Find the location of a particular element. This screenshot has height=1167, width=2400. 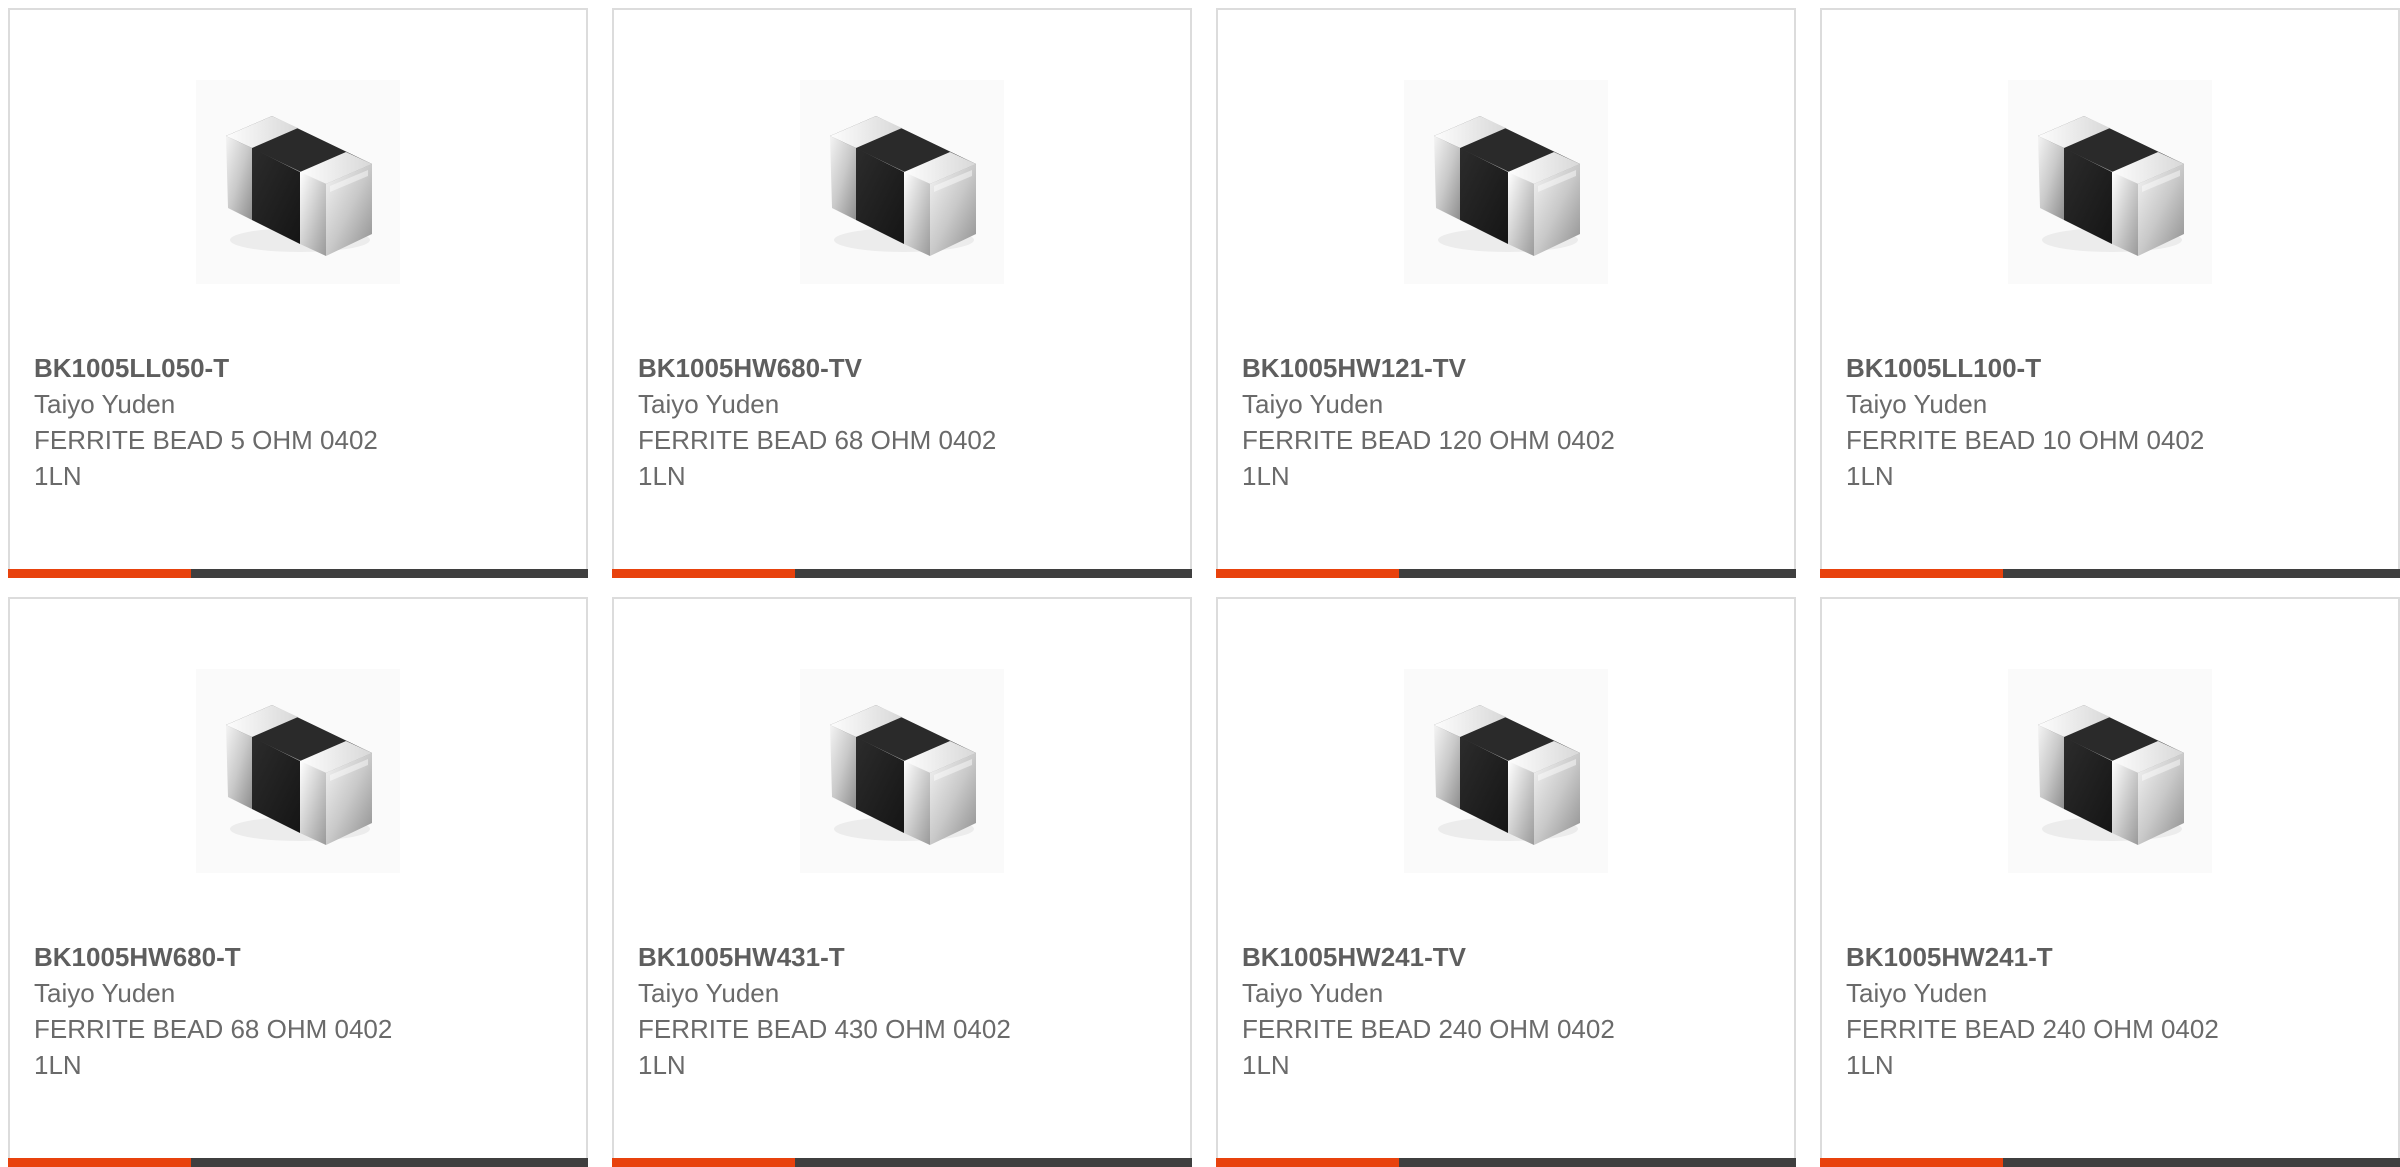

part-number: BK1005HW431-T is located at coordinates (904, 957).